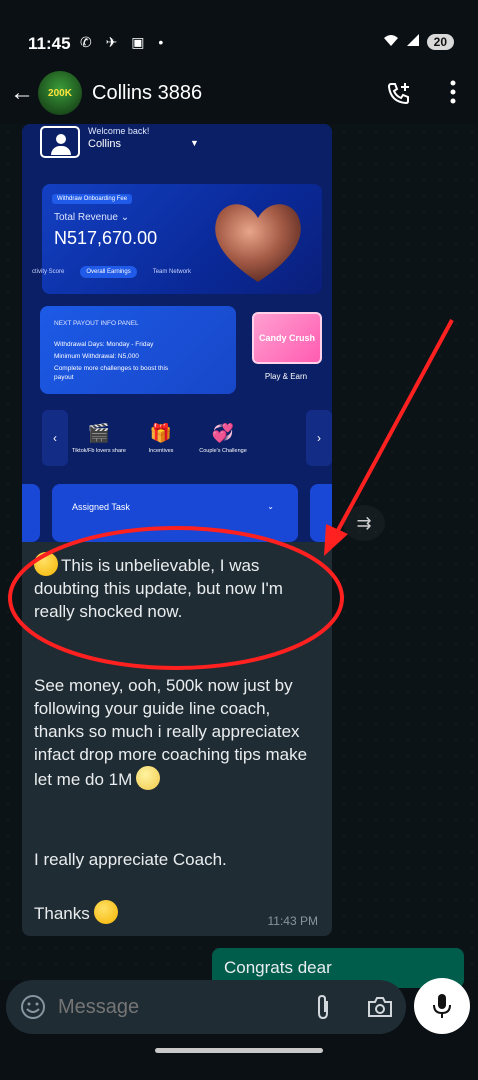 The width and height of the screenshot is (478, 1080). Describe the element at coordinates (106, 238) in the screenshot. I see `revenue-value: N517,670.00` at that location.